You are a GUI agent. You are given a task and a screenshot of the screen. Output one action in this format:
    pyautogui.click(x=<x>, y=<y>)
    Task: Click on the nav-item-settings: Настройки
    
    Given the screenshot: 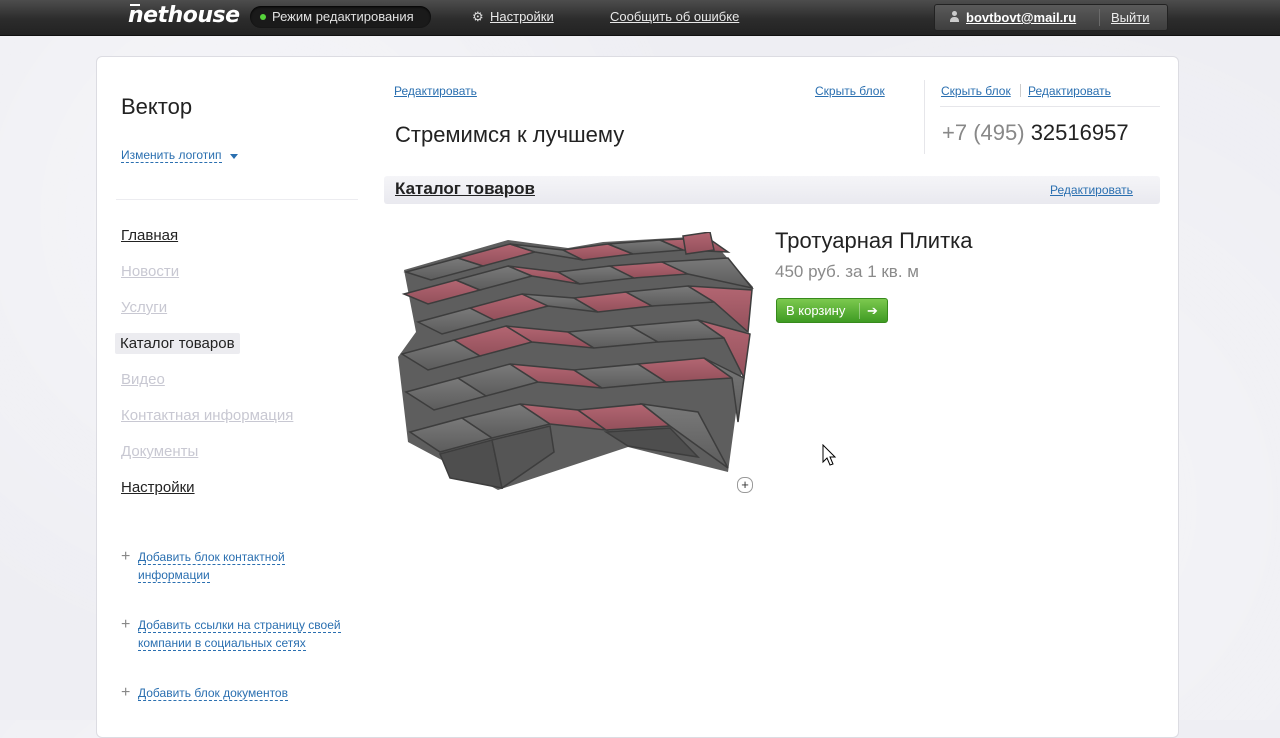 What is the action you would take?
    pyautogui.click(x=158, y=487)
    